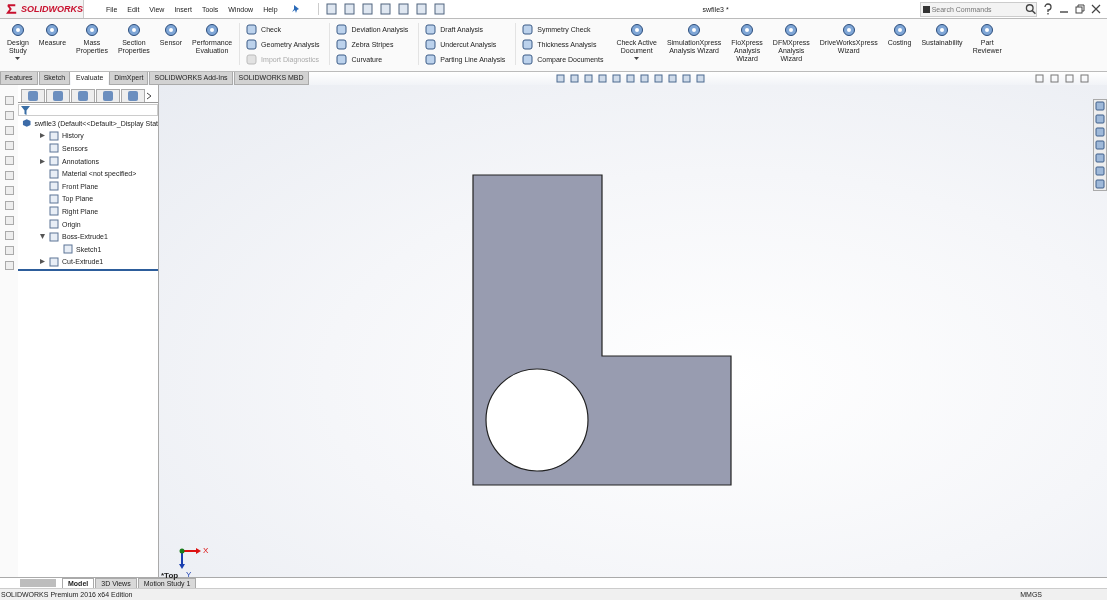  What do you see at coordinates (27, 123) in the screenshot?
I see `part-icon` at bounding box center [27, 123].